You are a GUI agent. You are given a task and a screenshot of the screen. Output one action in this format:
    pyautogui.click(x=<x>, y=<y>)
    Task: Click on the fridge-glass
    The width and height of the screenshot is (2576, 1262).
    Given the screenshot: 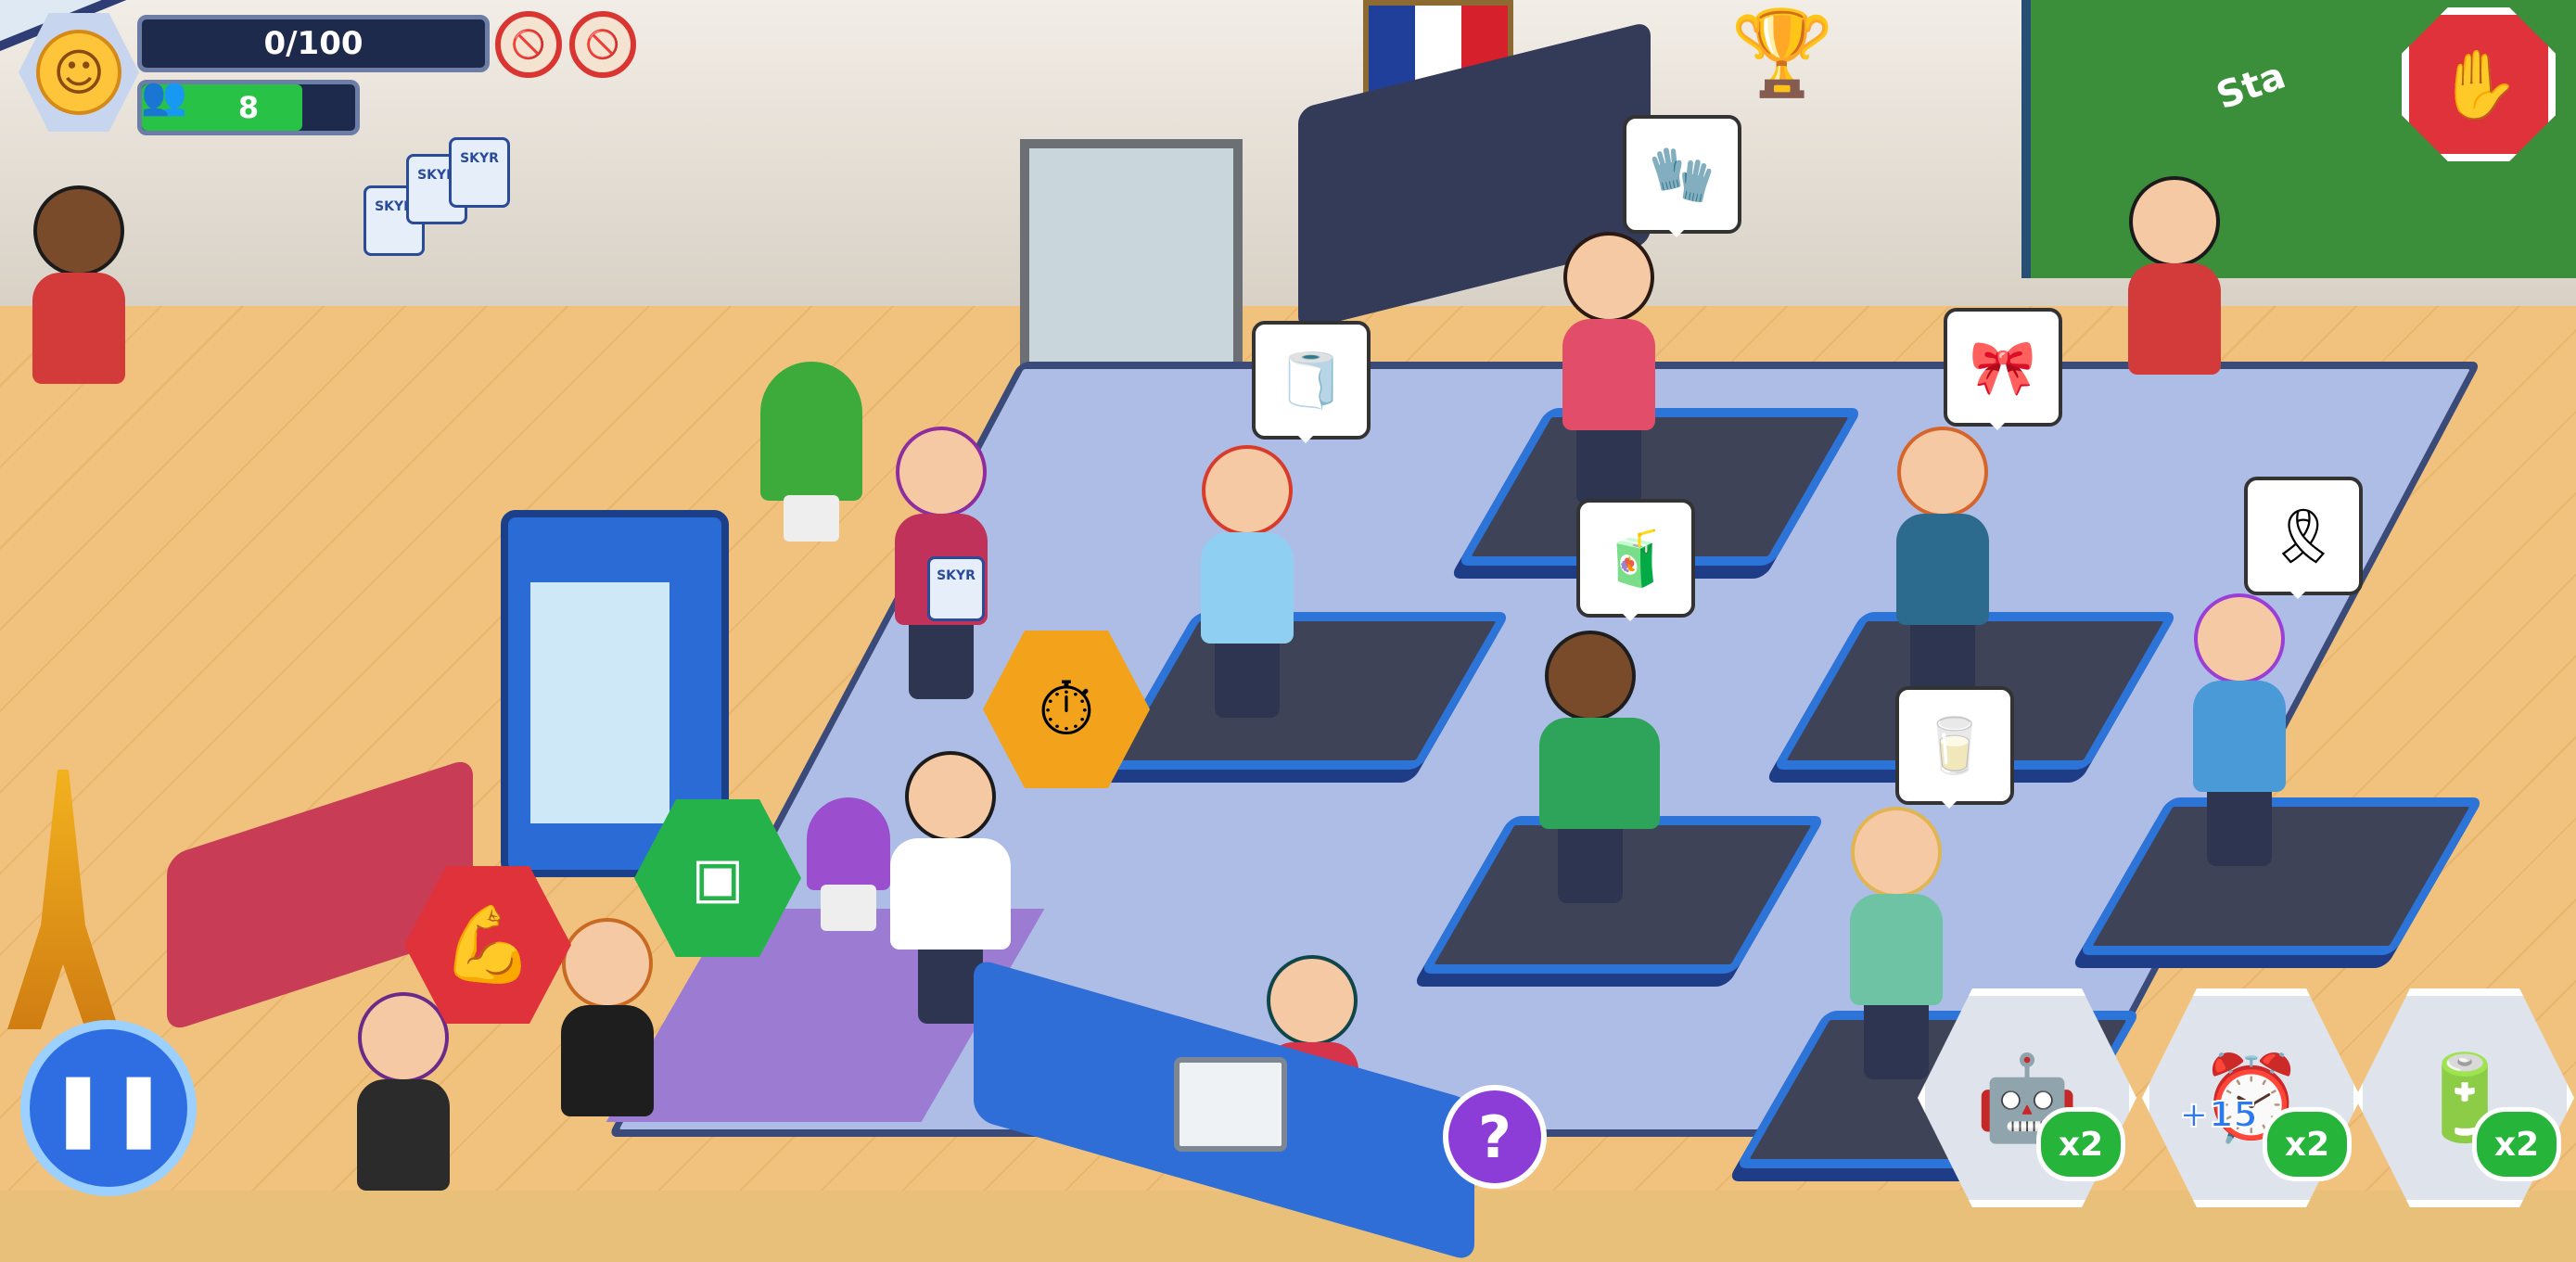 What is the action you would take?
    pyautogui.click(x=600, y=703)
    